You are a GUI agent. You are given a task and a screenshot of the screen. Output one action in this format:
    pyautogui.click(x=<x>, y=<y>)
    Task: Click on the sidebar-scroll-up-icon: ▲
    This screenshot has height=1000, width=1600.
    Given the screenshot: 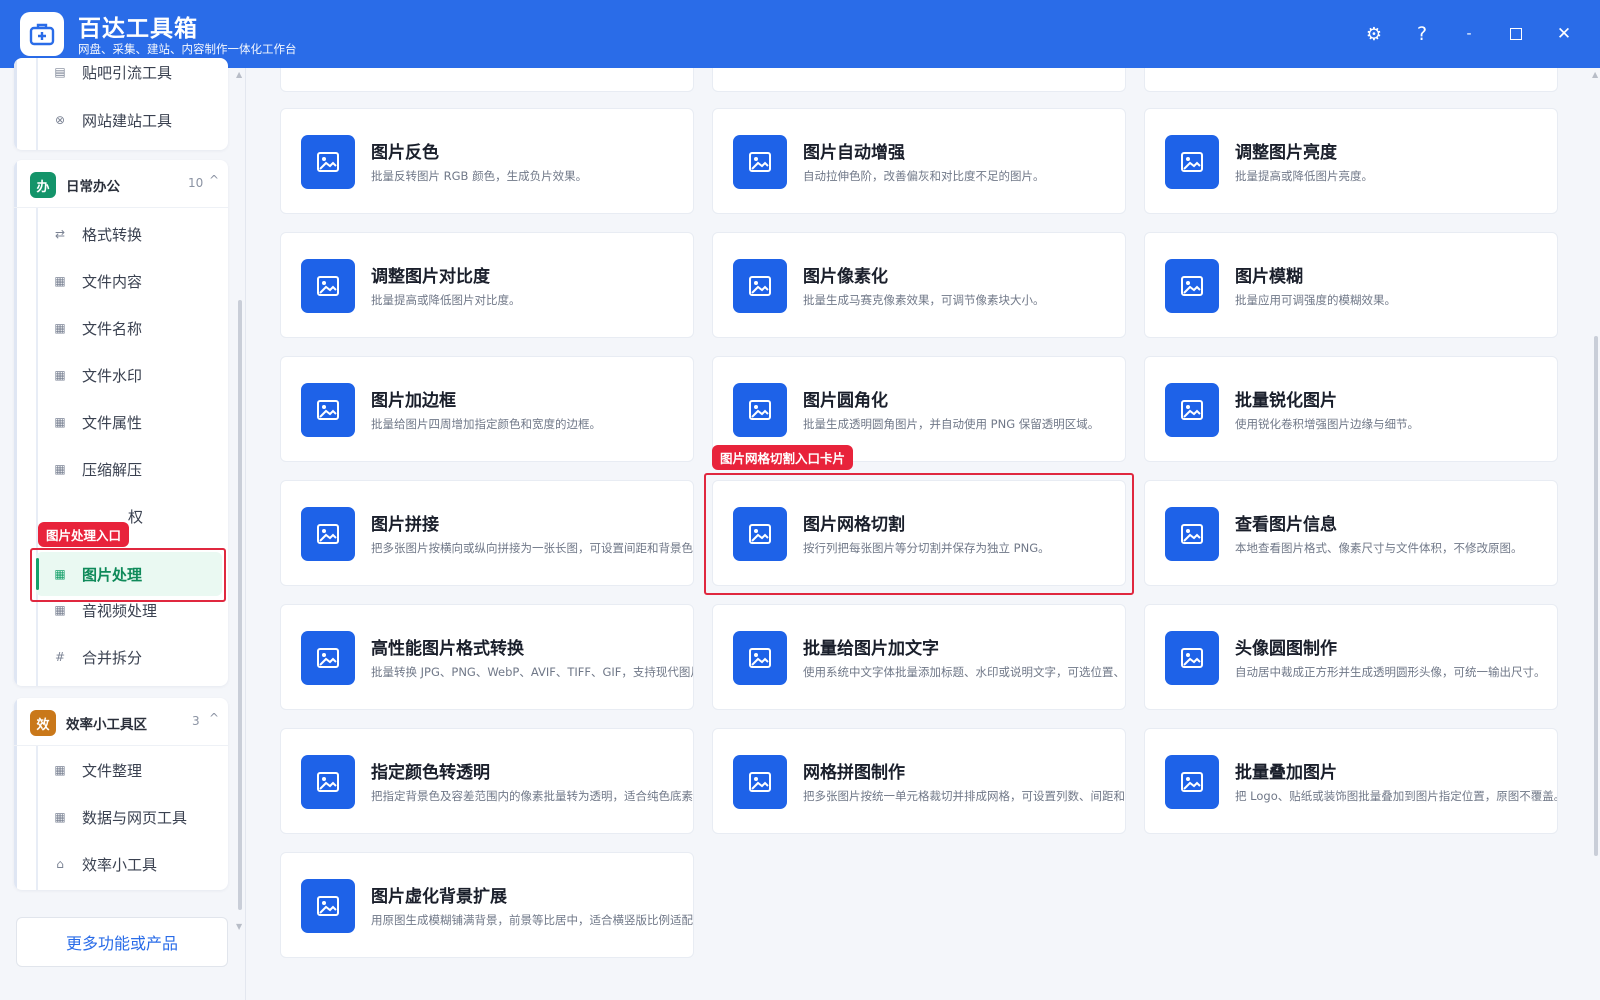 What is the action you would take?
    pyautogui.click(x=239, y=74)
    